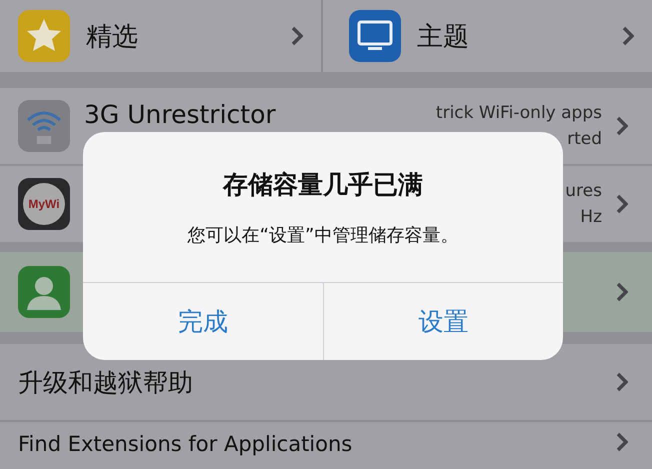 This screenshot has width=652, height=469. Describe the element at coordinates (106, 382) in the screenshot. I see `menu-label: 升级和越狱帮助` at that location.